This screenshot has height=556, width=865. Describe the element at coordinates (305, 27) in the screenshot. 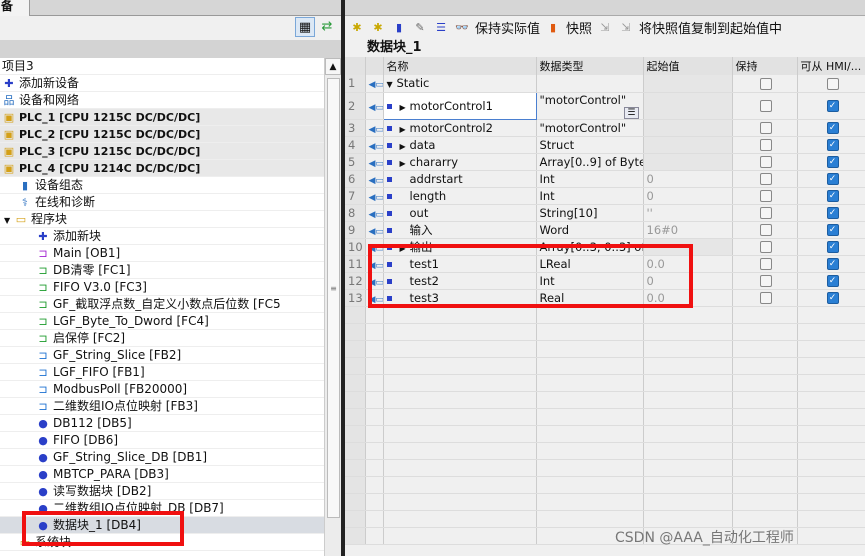

I see `overview-view-icon: ▦` at that location.